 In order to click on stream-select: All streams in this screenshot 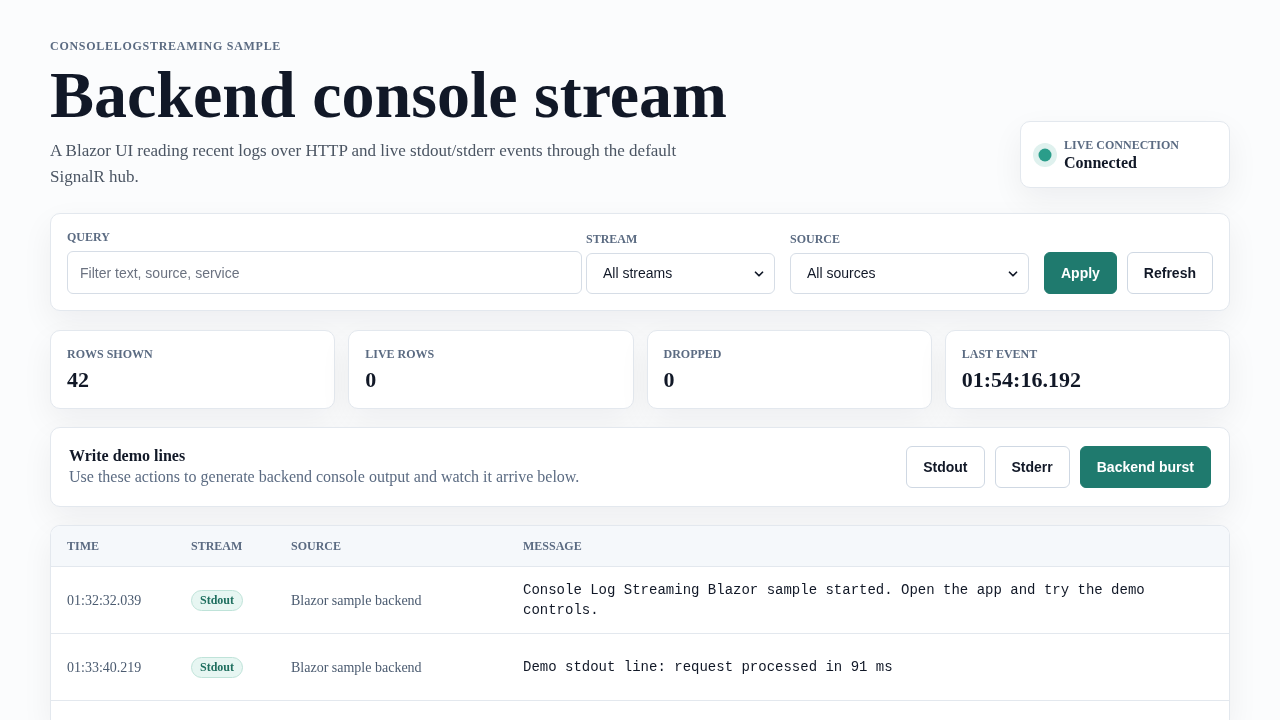, I will do `click(680, 273)`.